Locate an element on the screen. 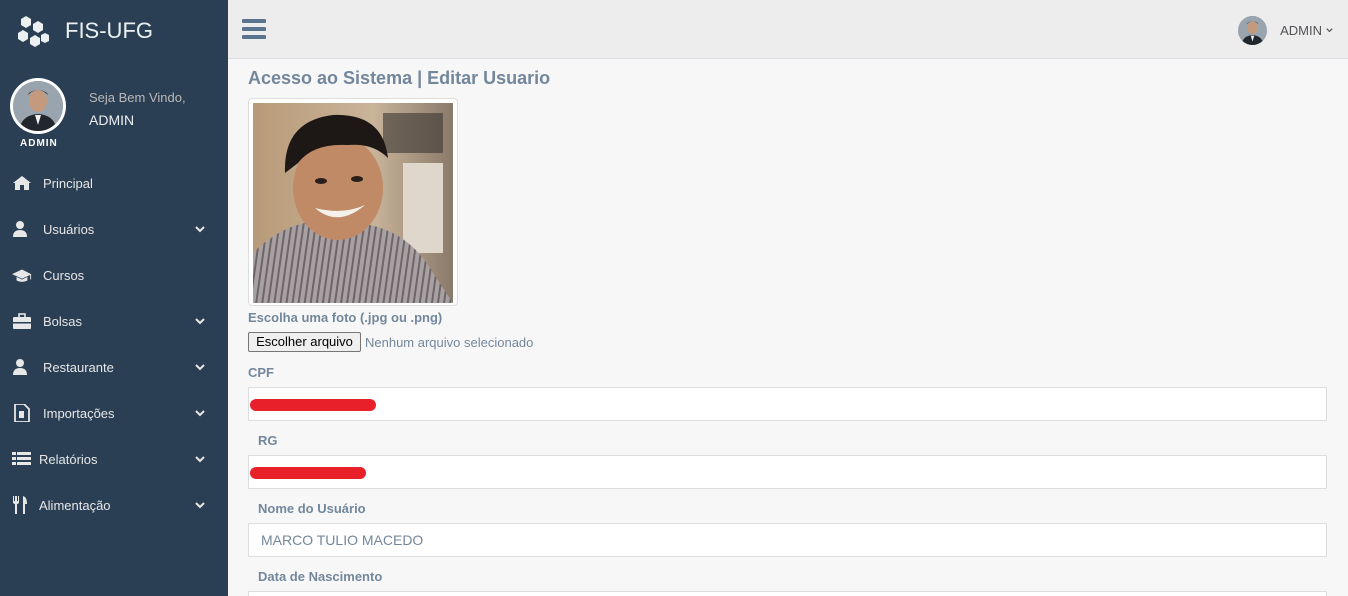 This screenshot has width=1348, height=596. sidebar-item-principal: Principal is located at coordinates (114, 183).